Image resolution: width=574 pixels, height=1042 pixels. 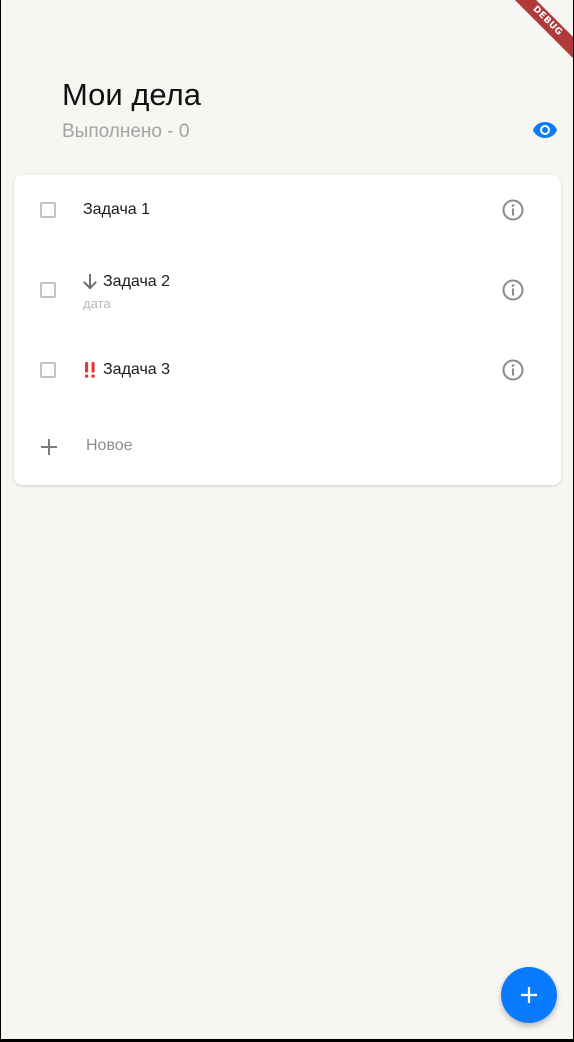 I want to click on task-title: Задача 1, so click(x=116, y=210).